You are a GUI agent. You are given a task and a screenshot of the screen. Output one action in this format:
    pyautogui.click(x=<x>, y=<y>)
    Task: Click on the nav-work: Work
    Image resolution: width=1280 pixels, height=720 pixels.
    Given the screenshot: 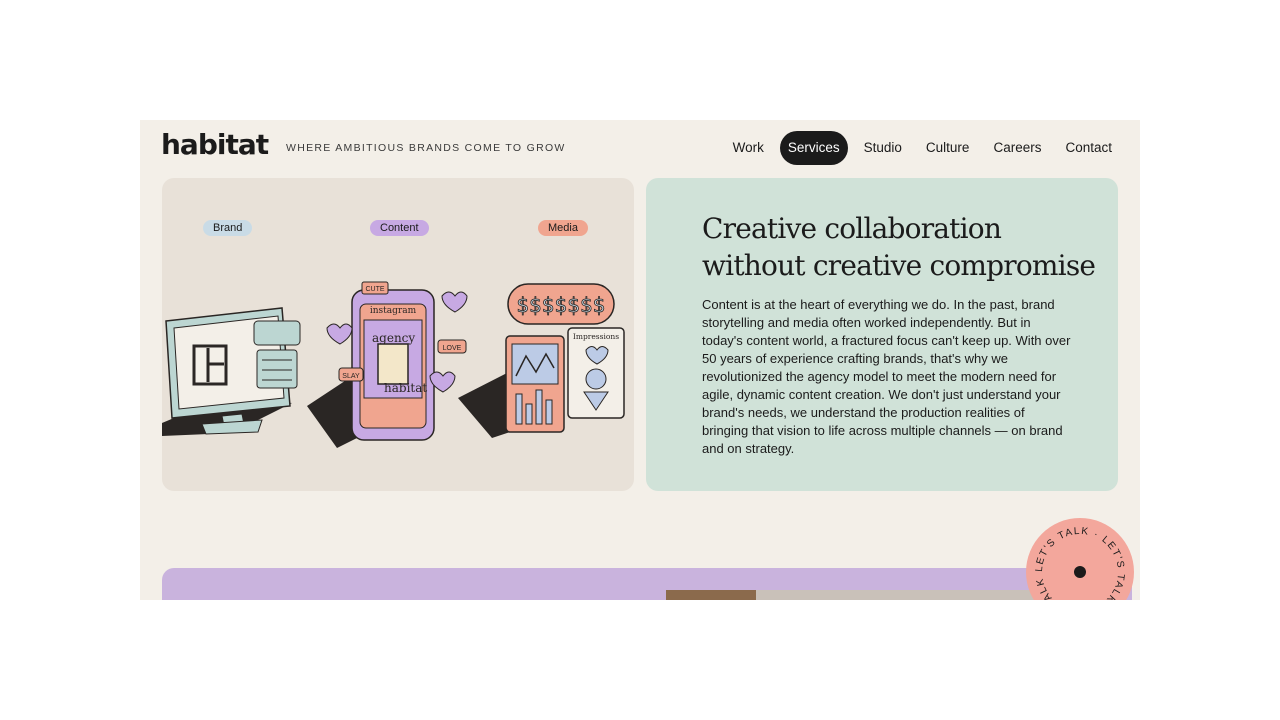 What is the action you would take?
    pyautogui.click(x=748, y=148)
    